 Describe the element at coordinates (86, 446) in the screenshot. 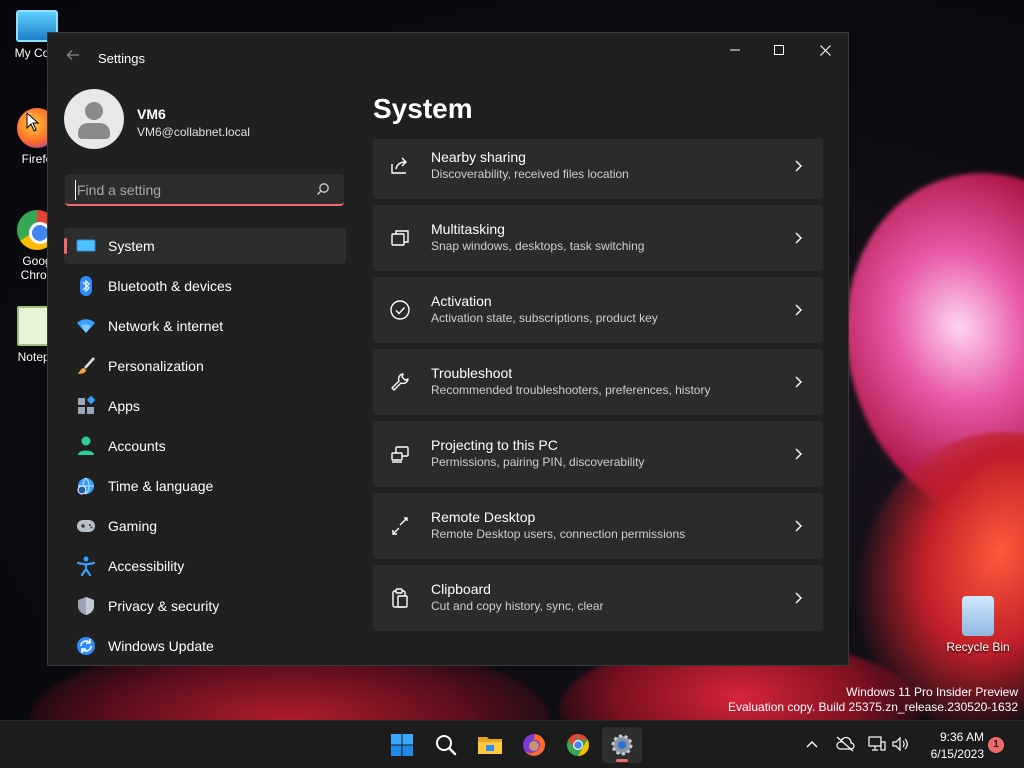

I see `person-icon` at that location.